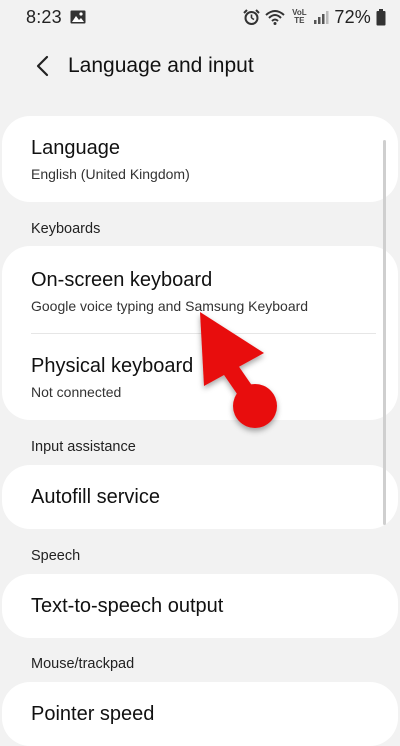  I want to click on status-right: VoLTE 72%, so click(314, 17).